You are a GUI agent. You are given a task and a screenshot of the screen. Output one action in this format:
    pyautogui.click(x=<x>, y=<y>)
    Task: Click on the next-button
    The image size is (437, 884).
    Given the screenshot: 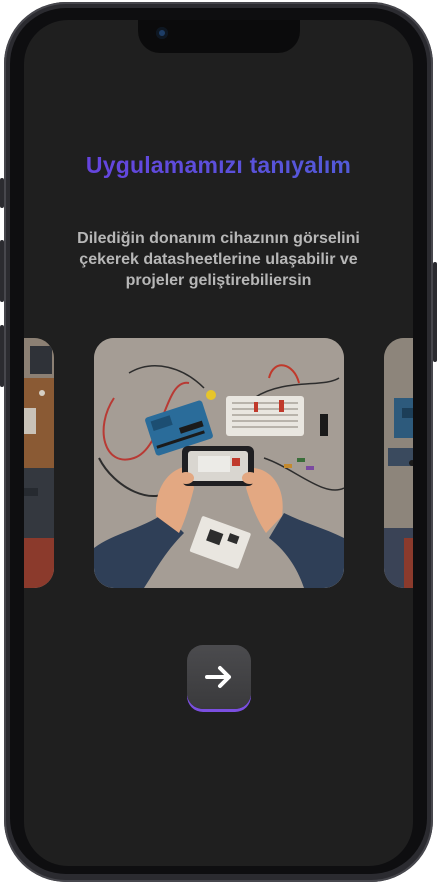 What is the action you would take?
    pyautogui.click(x=219, y=677)
    